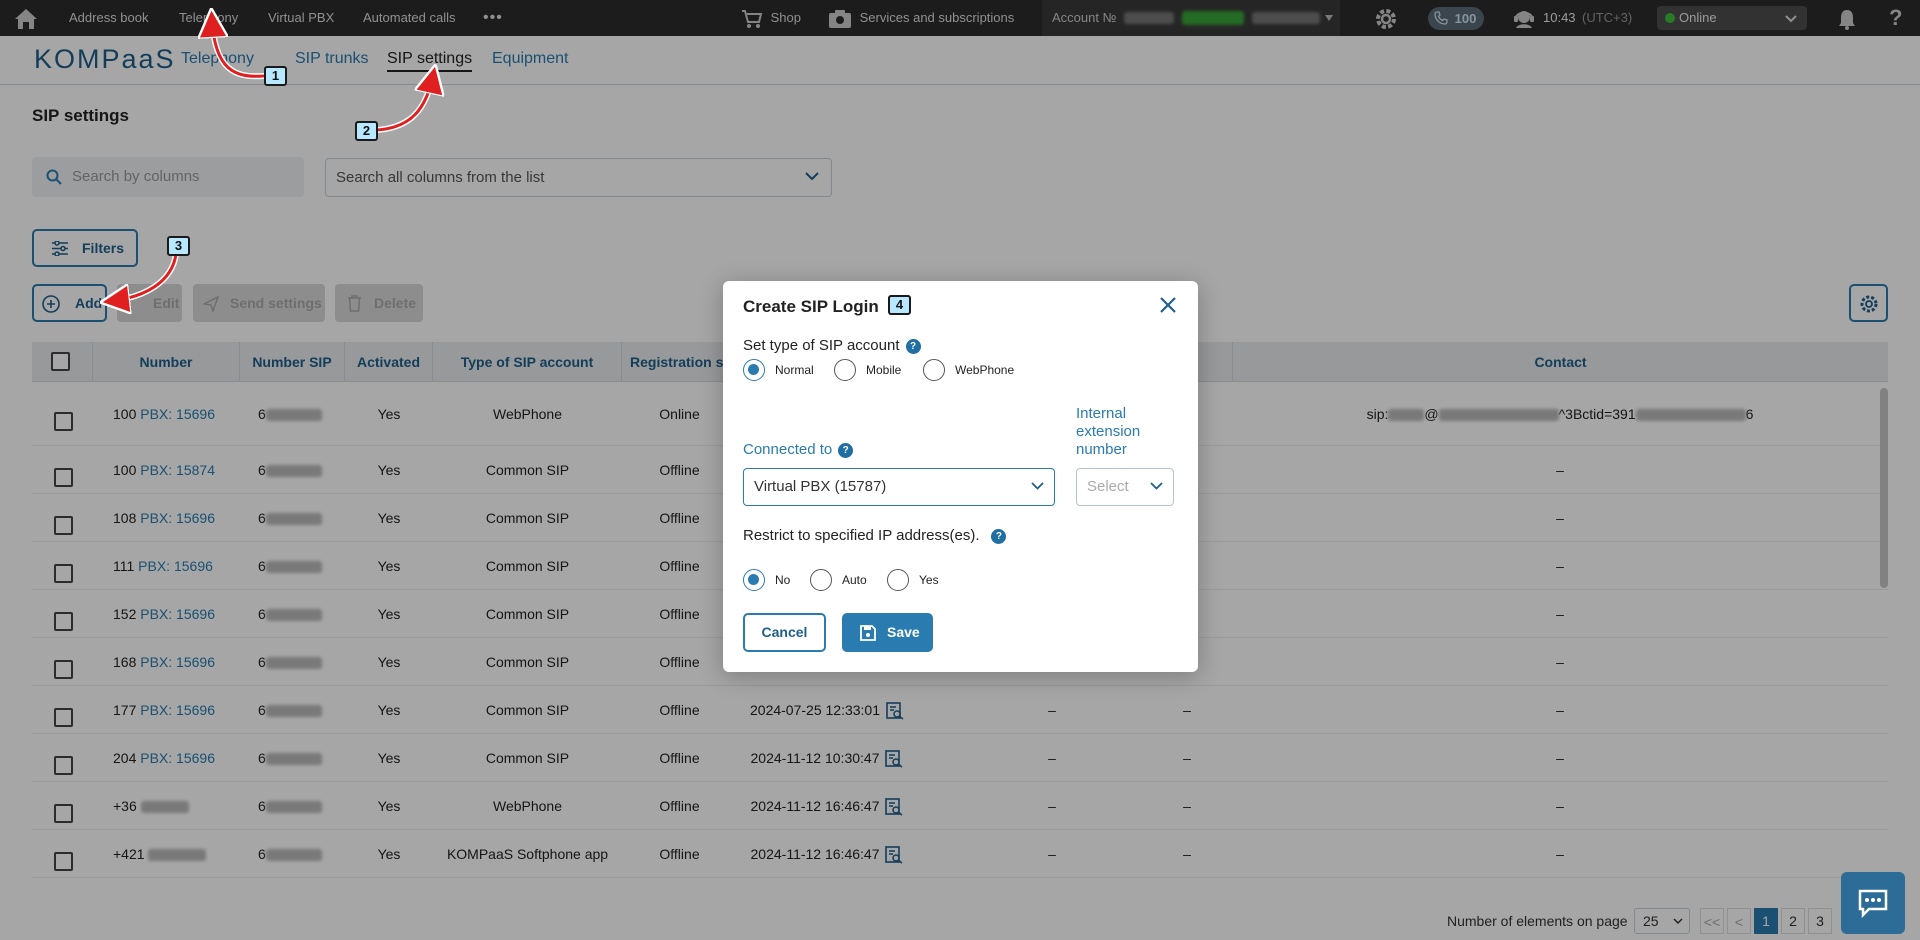  What do you see at coordinates (1108, 486) in the screenshot?
I see `extension-placeholder: Select` at bounding box center [1108, 486].